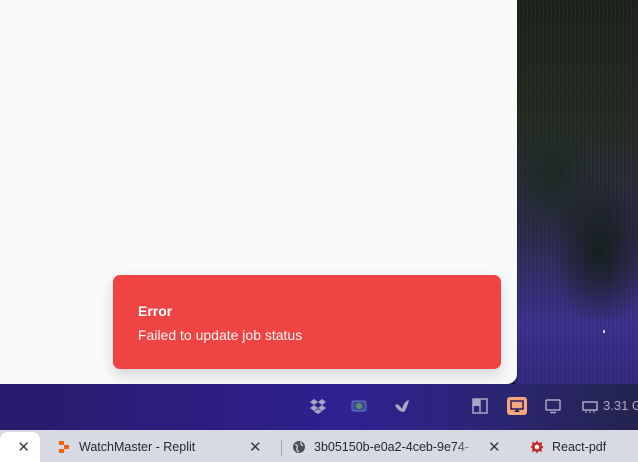  I want to click on react-pdf-icon, so click(537, 447).